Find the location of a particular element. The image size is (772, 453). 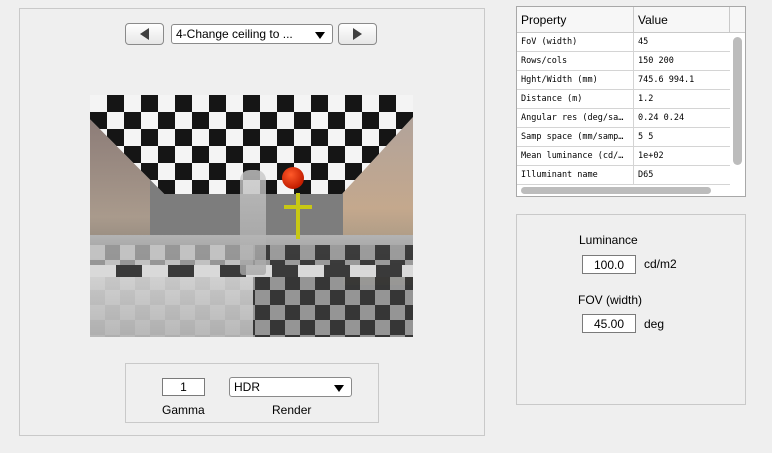

previous-scene-button is located at coordinates (144, 34).